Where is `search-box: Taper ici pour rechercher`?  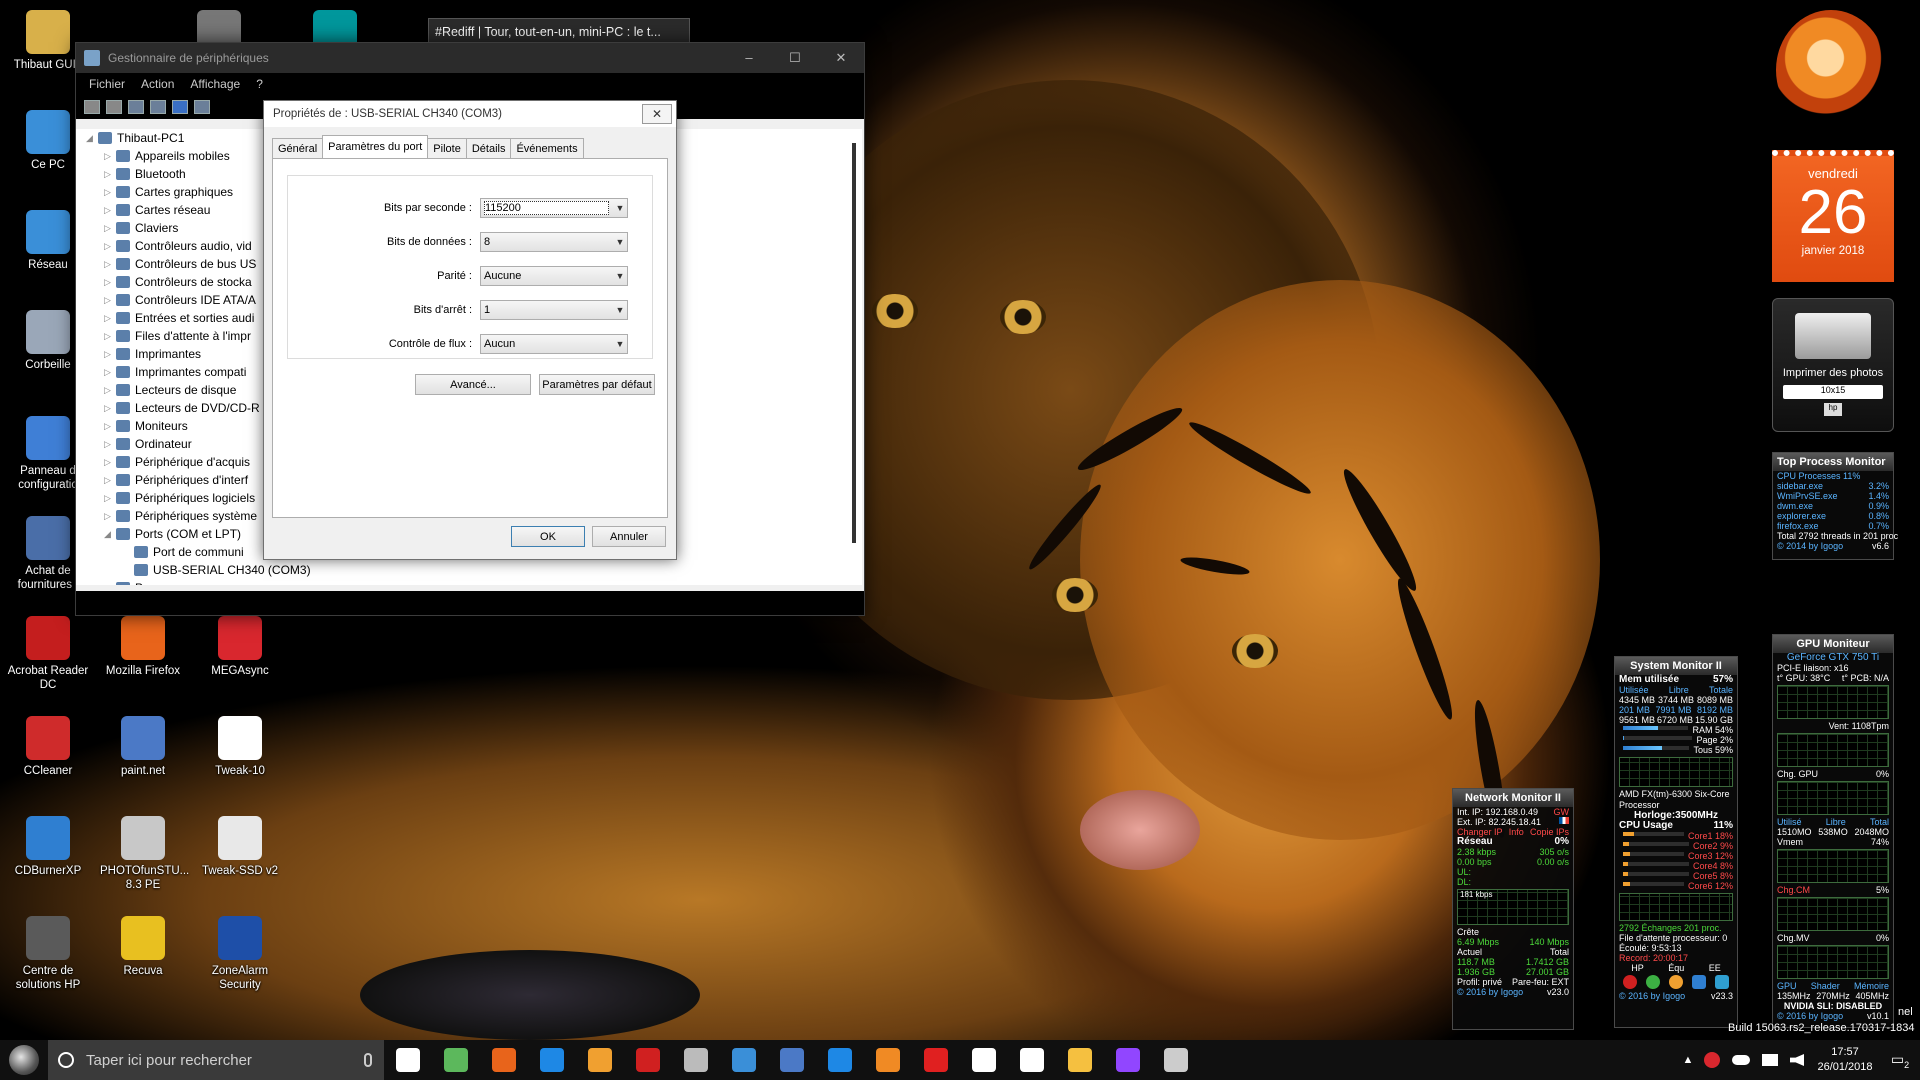 search-box: Taper ici pour rechercher is located at coordinates (216, 1060).